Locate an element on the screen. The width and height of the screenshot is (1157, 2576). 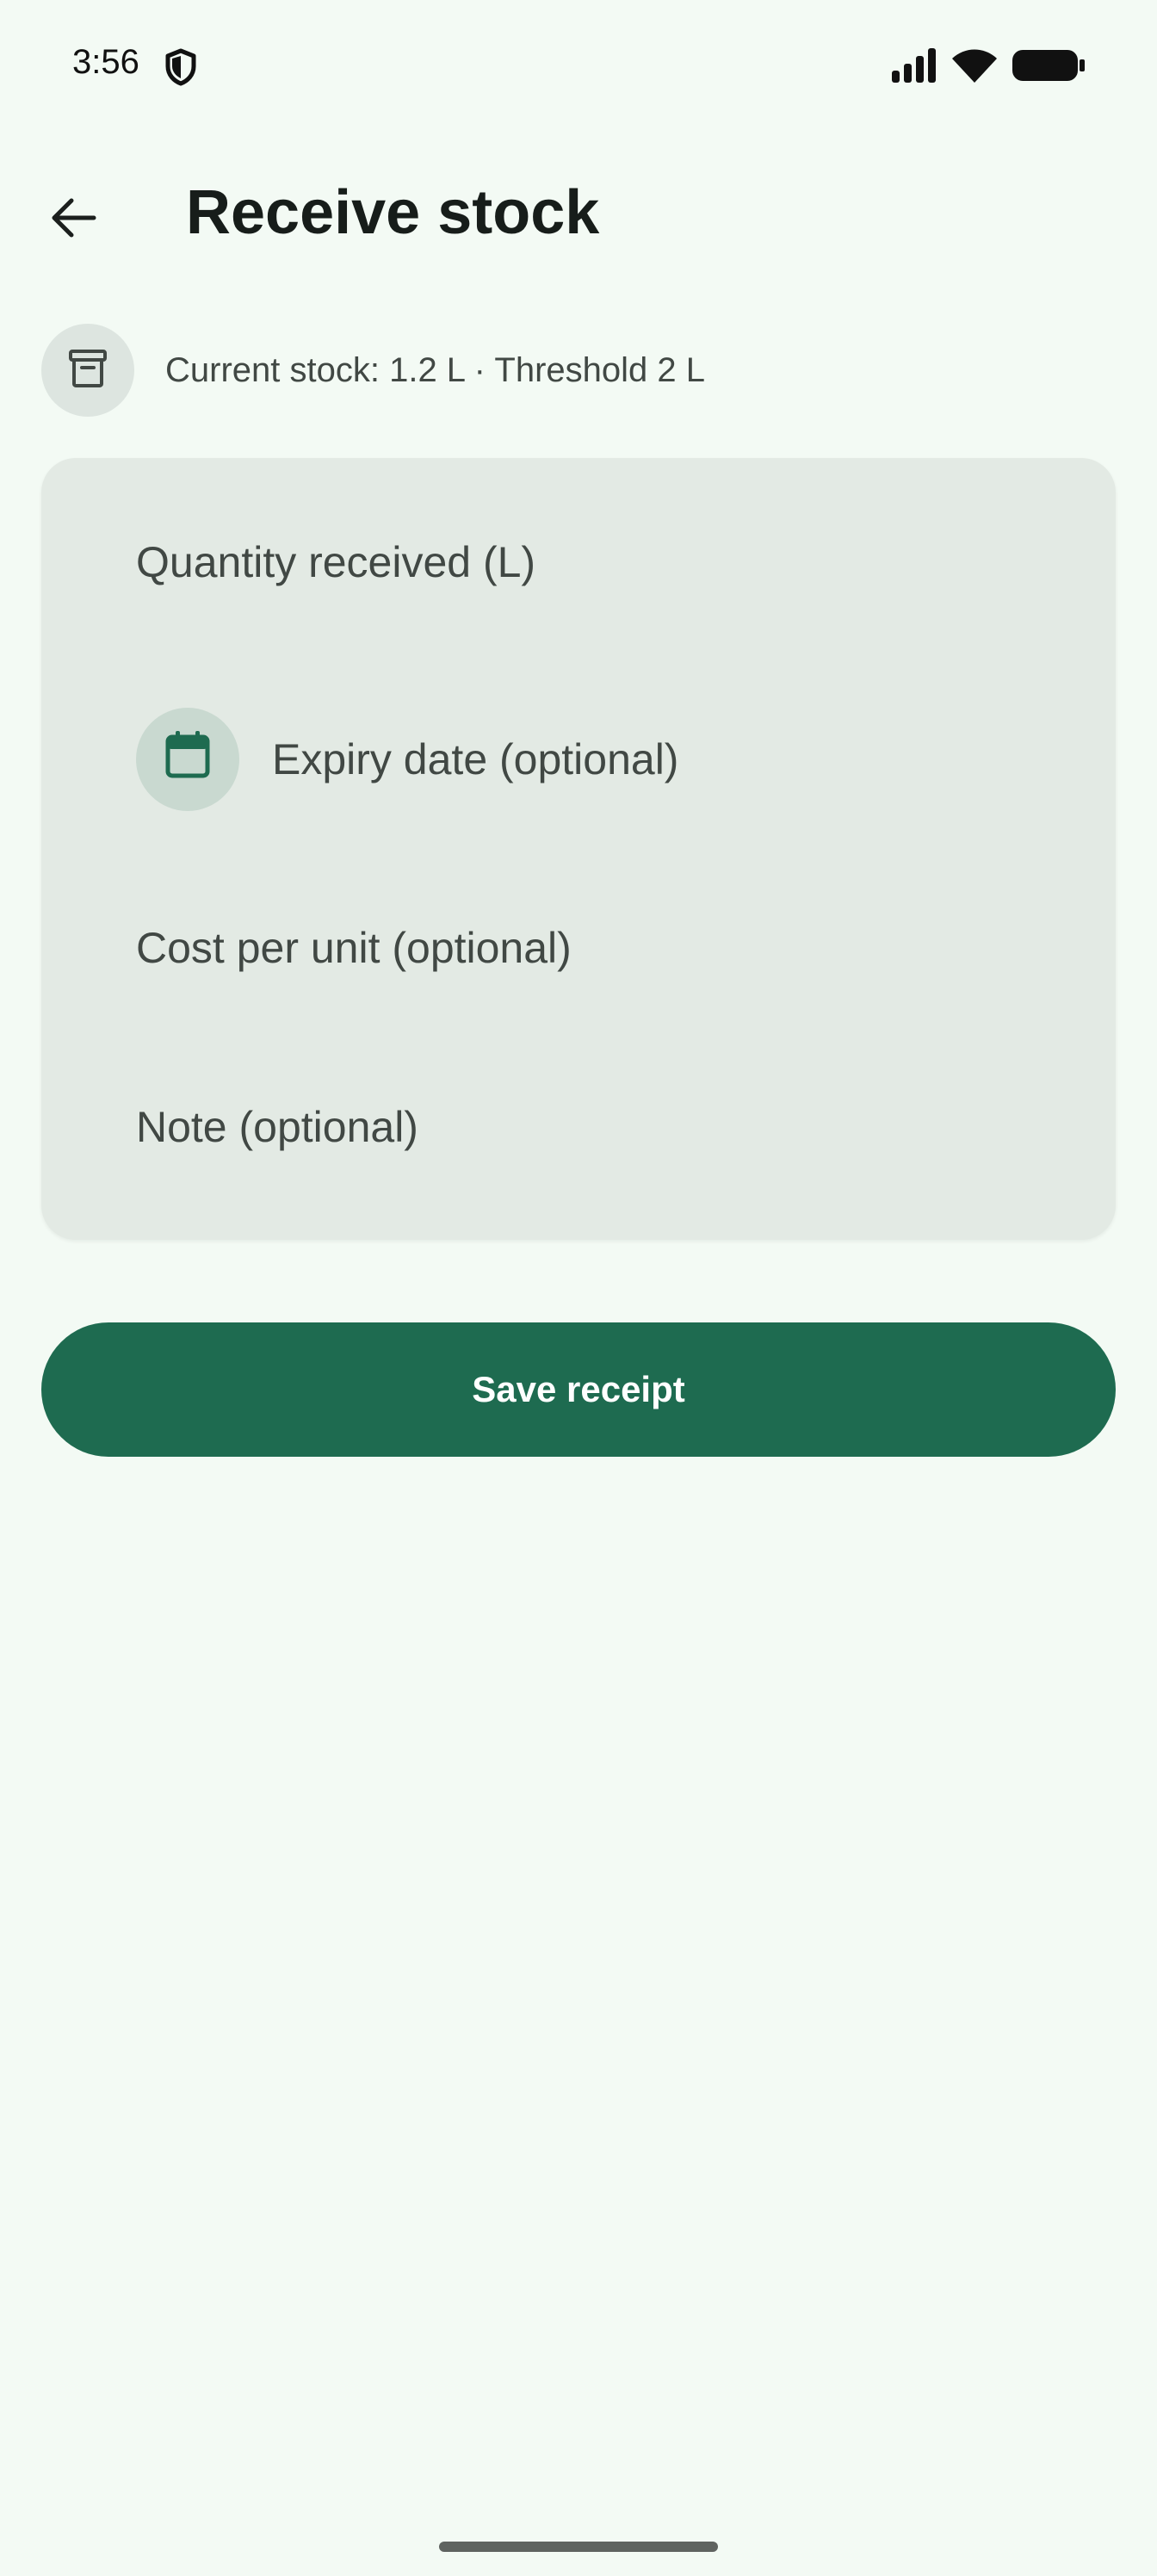
calendar-icon is located at coordinates (187, 759).